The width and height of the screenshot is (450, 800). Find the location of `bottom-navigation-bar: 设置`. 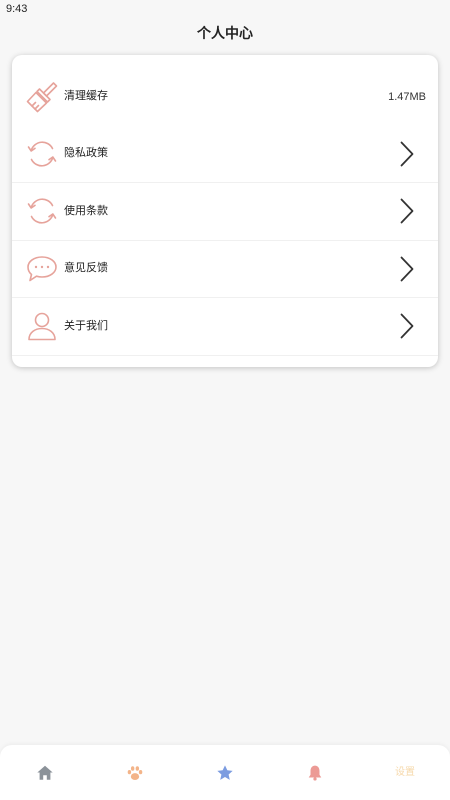

bottom-navigation-bar: 设置 is located at coordinates (225, 772).